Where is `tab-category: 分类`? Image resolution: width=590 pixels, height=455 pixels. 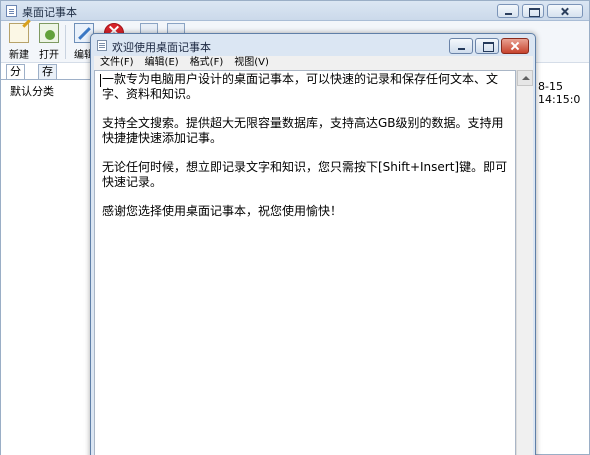
tab-category: 分类 is located at coordinates (15, 78).